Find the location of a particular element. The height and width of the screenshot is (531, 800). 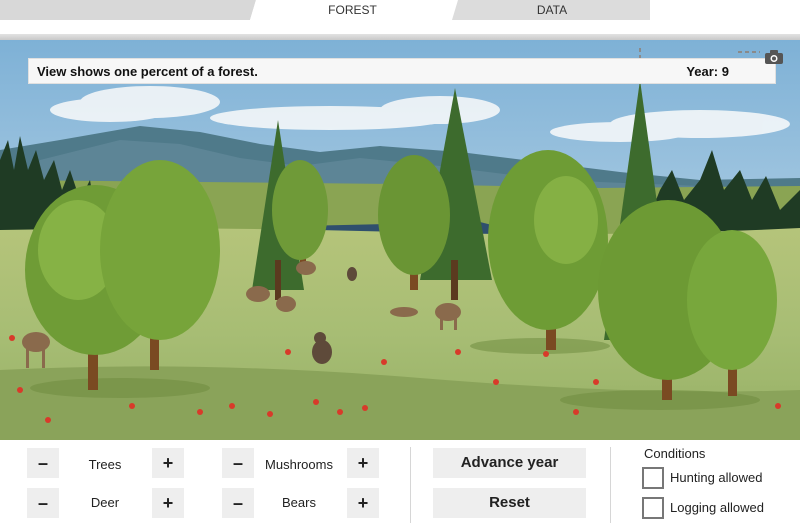

mushrooms-label: Mushrooms is located at coordinates (299, 464).